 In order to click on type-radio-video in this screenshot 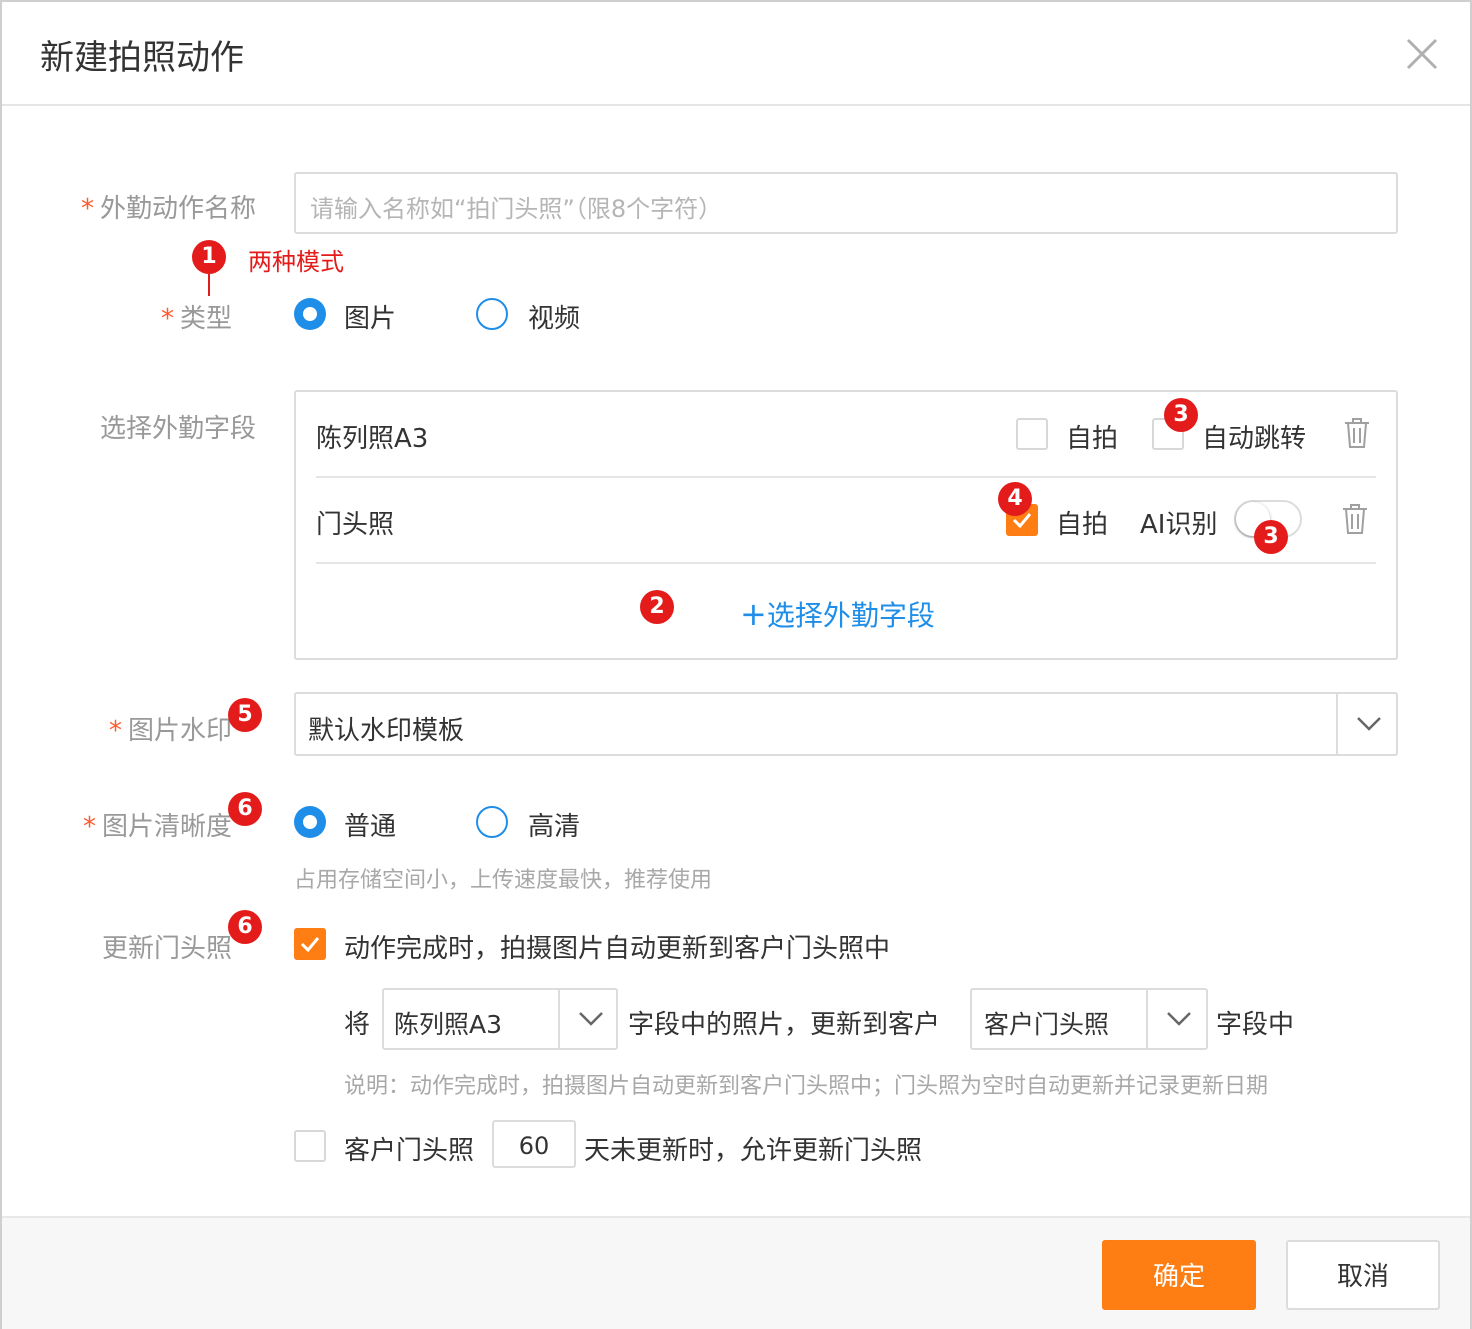, I will do `click(492, 314)`.